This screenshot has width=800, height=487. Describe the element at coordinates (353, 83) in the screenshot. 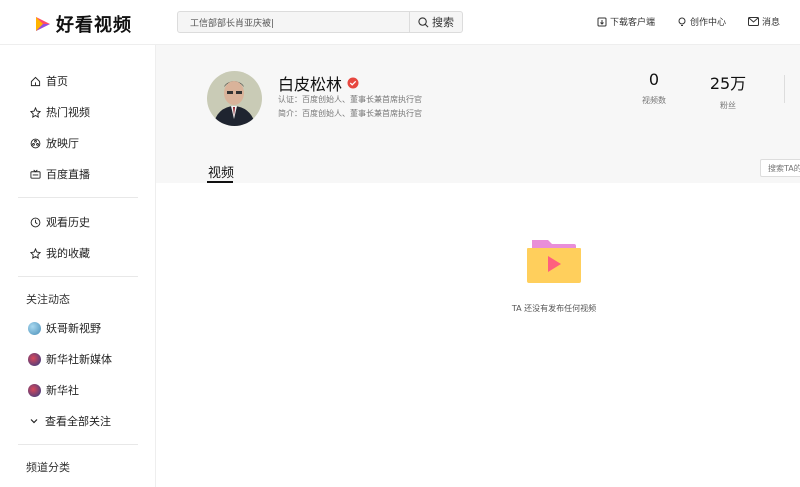

I see `verified-badge-icon` at that location.